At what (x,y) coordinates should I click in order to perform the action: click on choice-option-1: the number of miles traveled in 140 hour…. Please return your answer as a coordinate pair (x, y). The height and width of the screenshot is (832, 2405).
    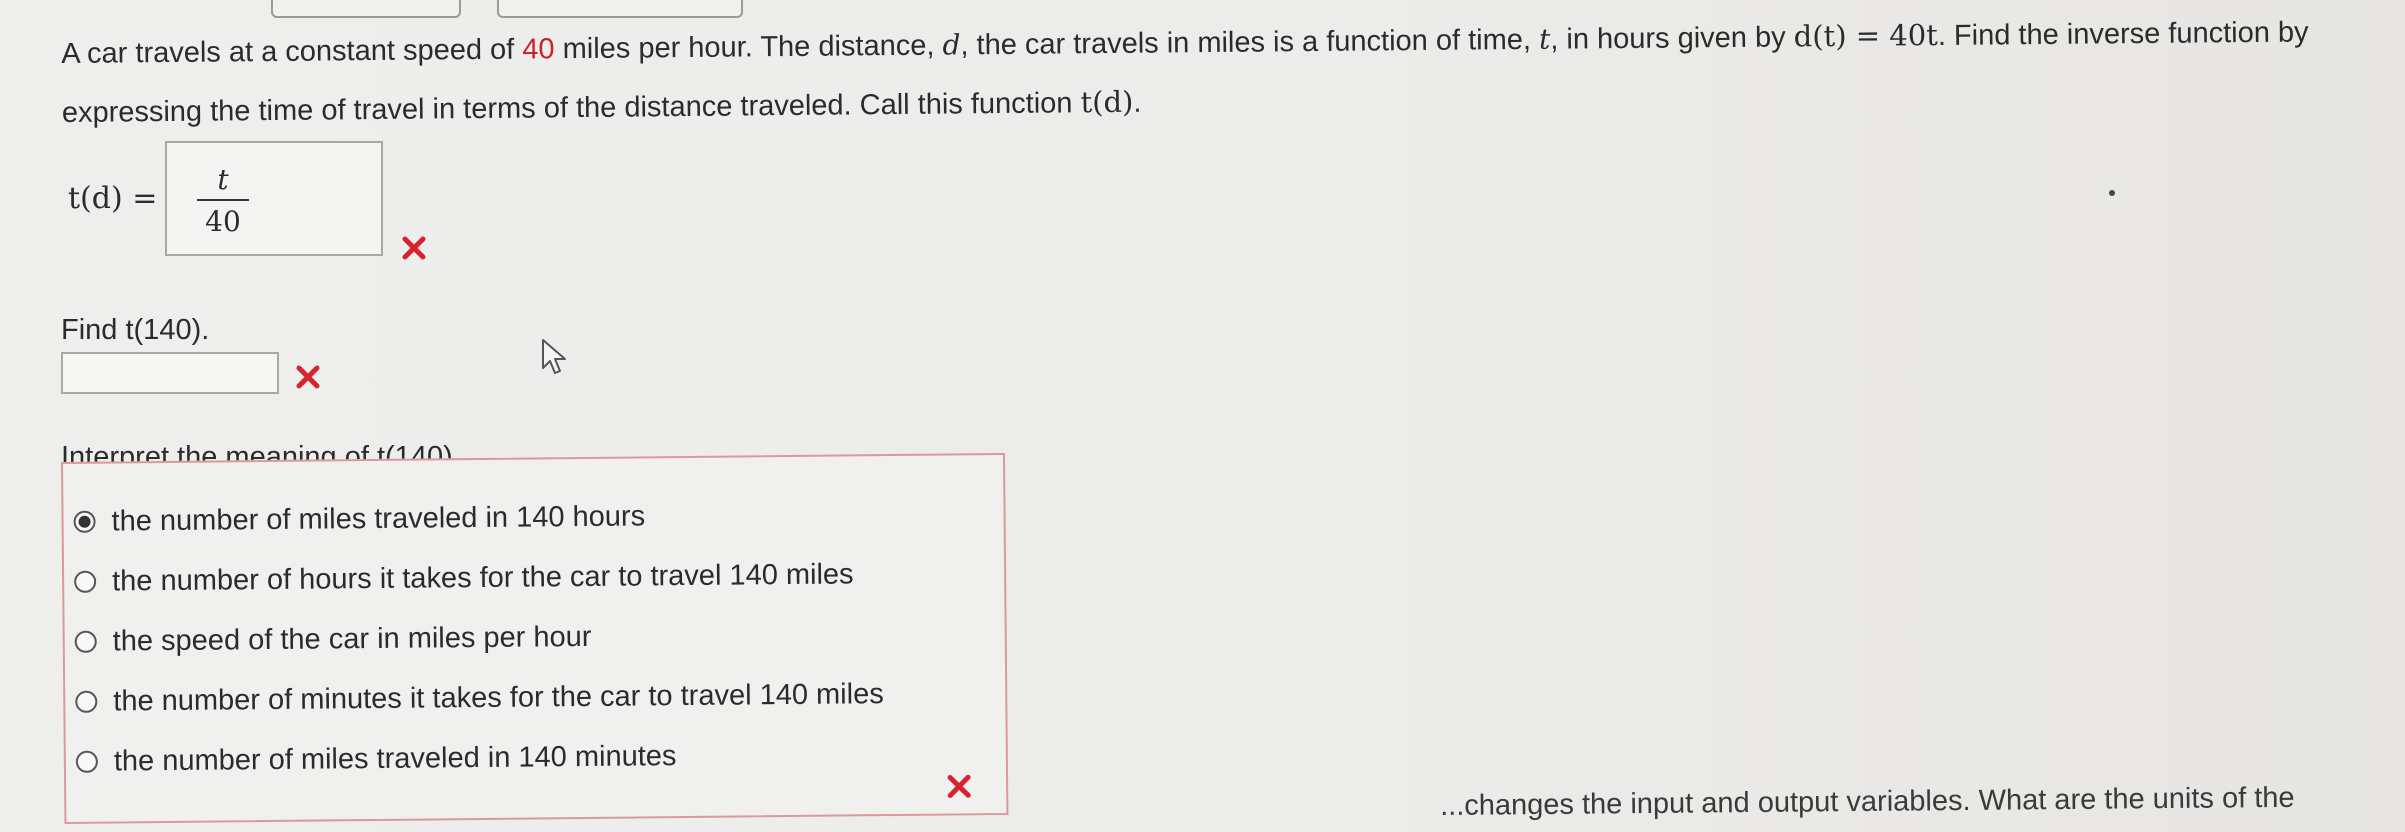
    Looking at the image, I should click on (359, 518).